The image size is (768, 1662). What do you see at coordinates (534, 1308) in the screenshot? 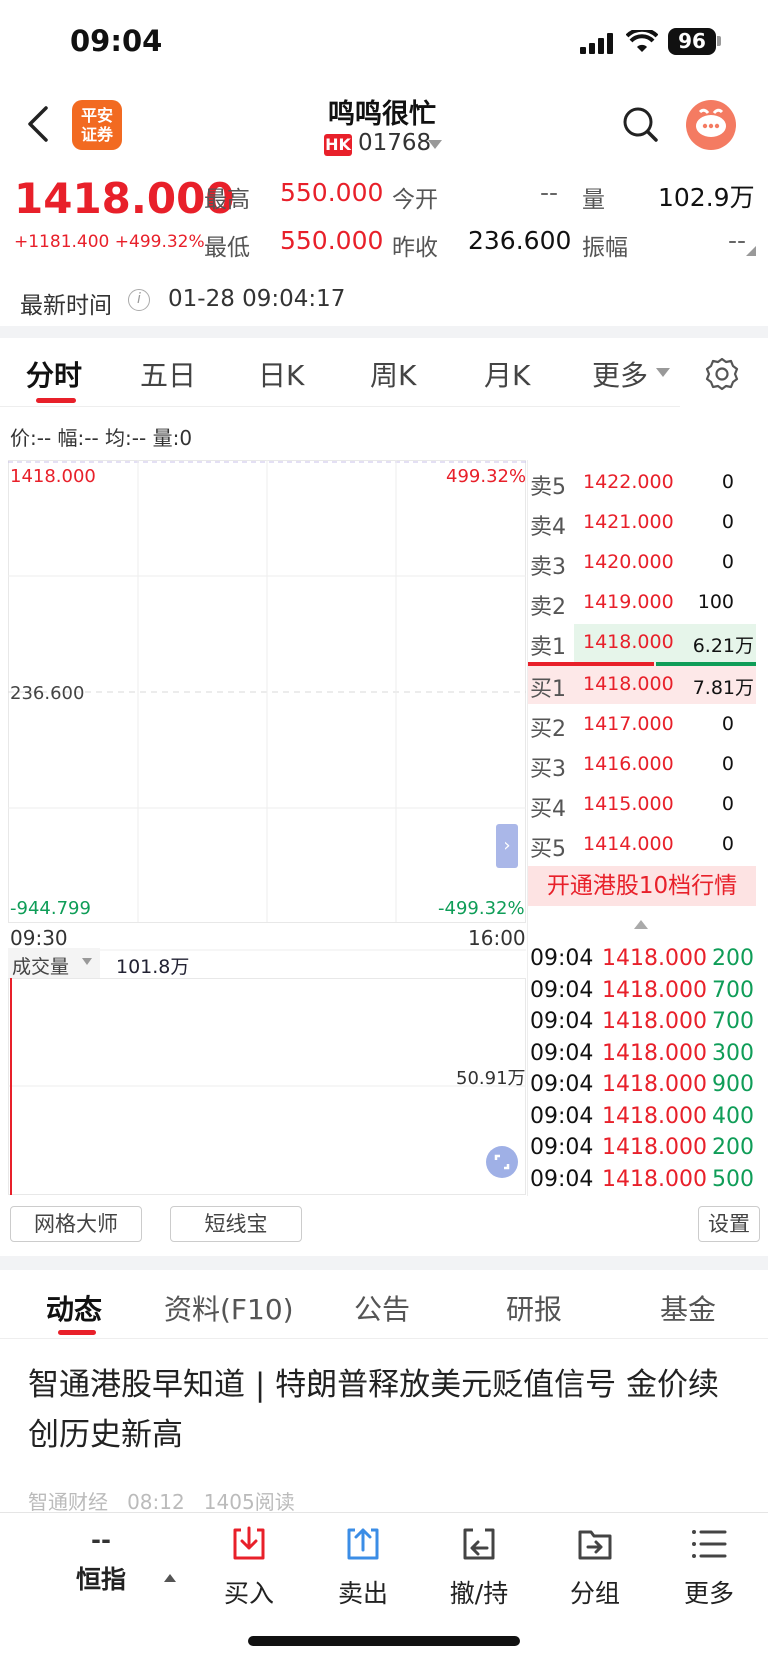
I see `news-tab-research: 研报` at bounding box center [534, 1308].